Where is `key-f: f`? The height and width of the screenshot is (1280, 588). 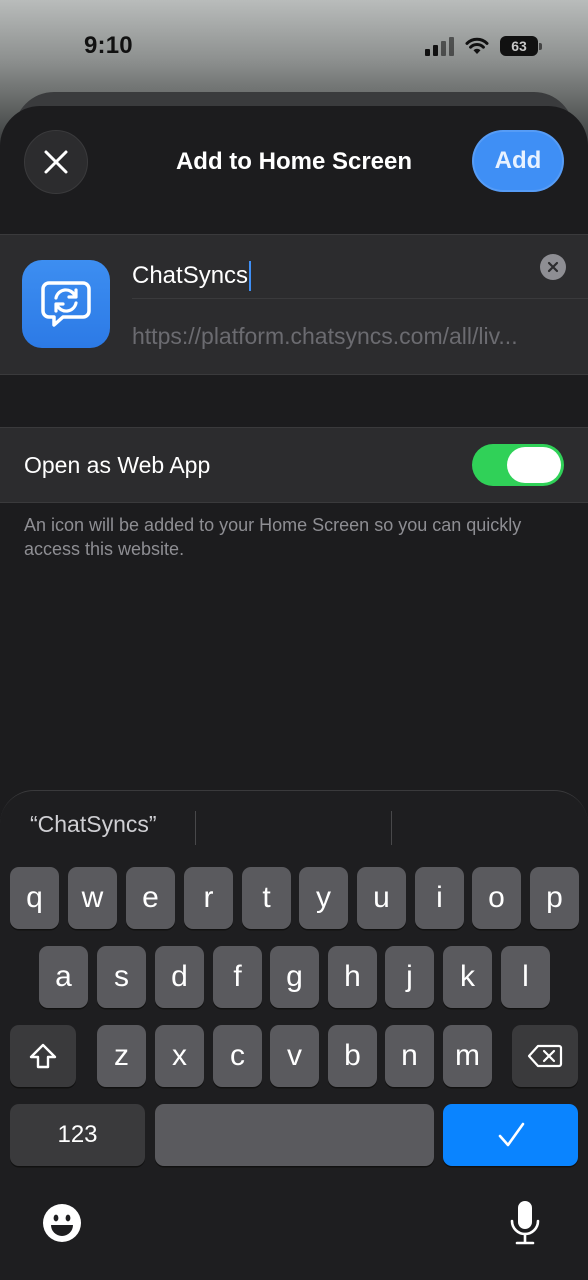
key-f: f is located at coordinates (237, 977).